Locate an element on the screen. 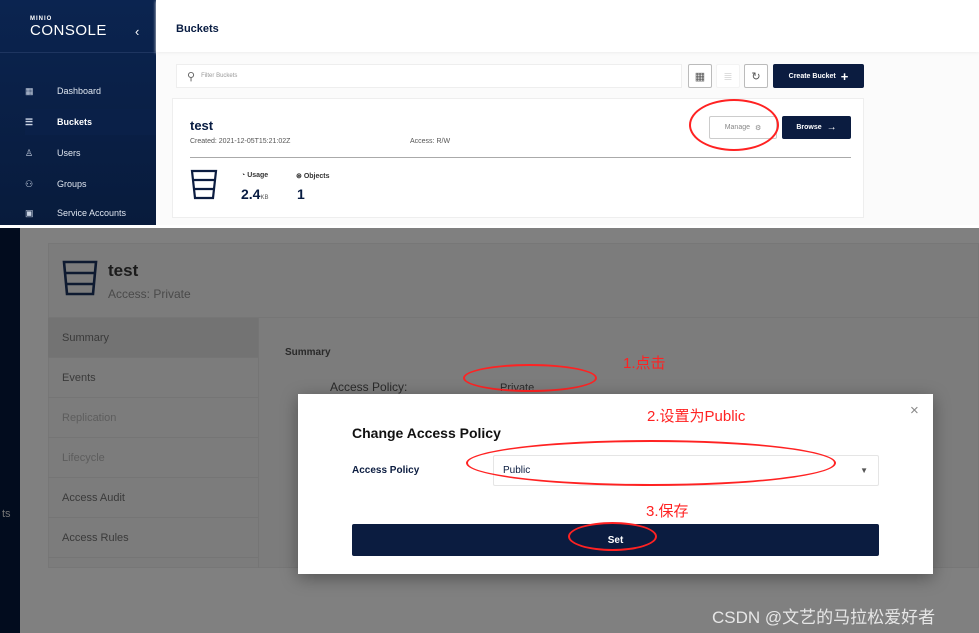 The image size is (979, 633). refresh-icon: ↻ is located at coordinates (756, 76).